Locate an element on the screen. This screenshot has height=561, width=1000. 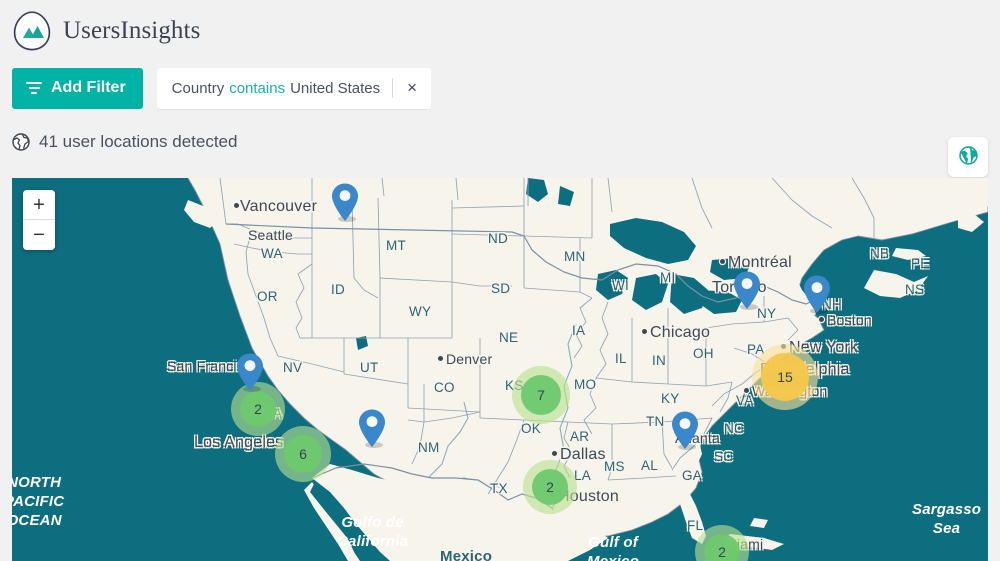
cluster-losangeles: 6 is located at coordinates (303, 454).